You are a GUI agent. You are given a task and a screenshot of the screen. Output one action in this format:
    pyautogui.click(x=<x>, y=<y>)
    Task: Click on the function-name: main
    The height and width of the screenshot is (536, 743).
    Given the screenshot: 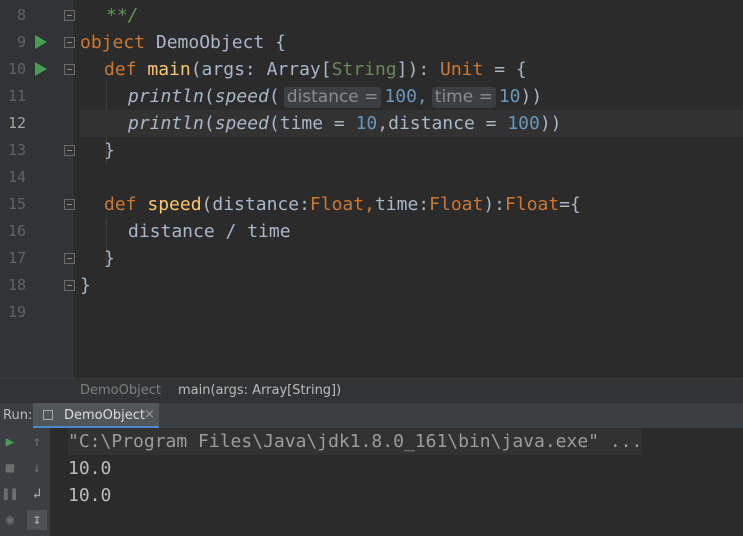 What is the action you would take?
    pyautogui.click(x=169, y=69)
    